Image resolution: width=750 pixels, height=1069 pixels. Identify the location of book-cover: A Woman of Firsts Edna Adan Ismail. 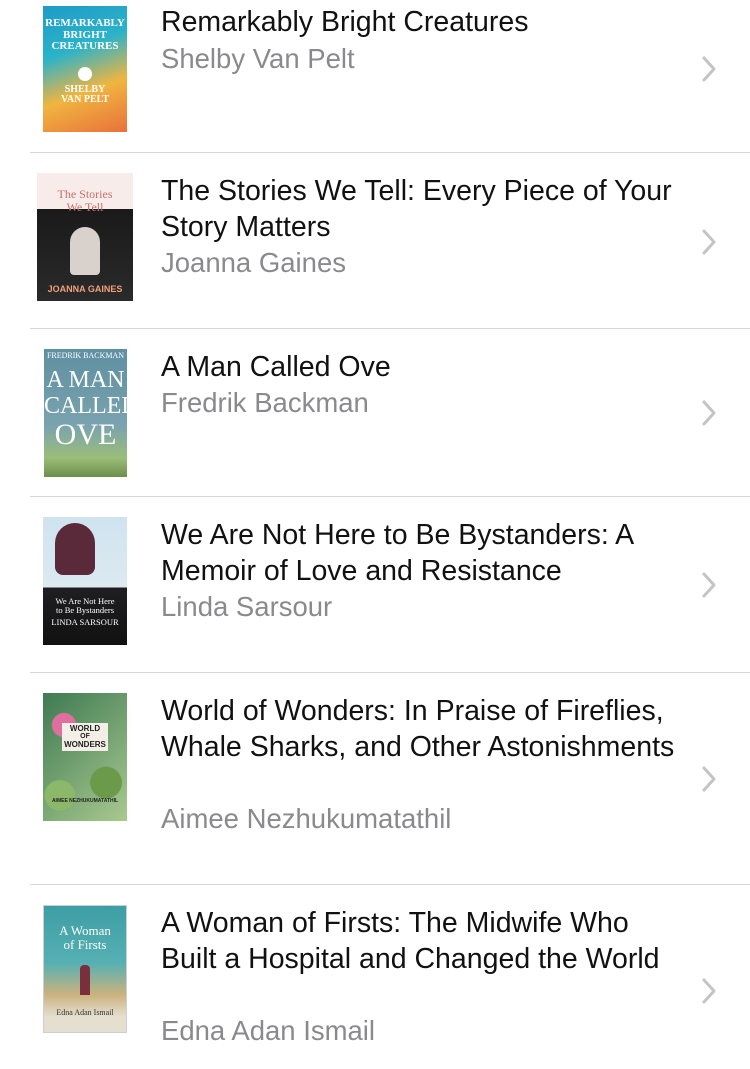
(85, 969).